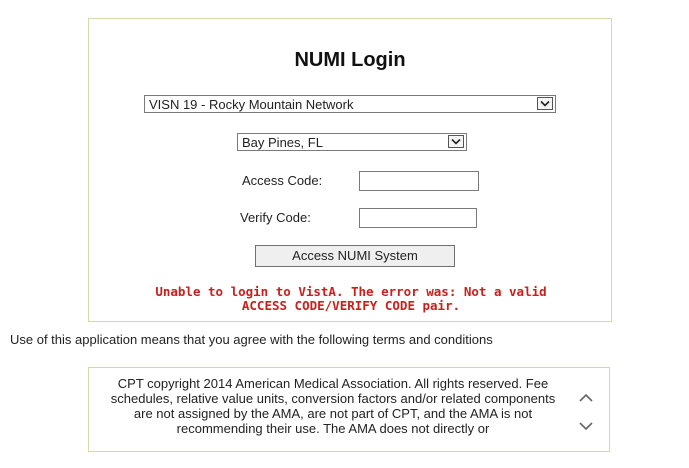  Describe the element at coordinates (282, 180) in the screenshot. I see `access-code-label: Access Code:` at that location.